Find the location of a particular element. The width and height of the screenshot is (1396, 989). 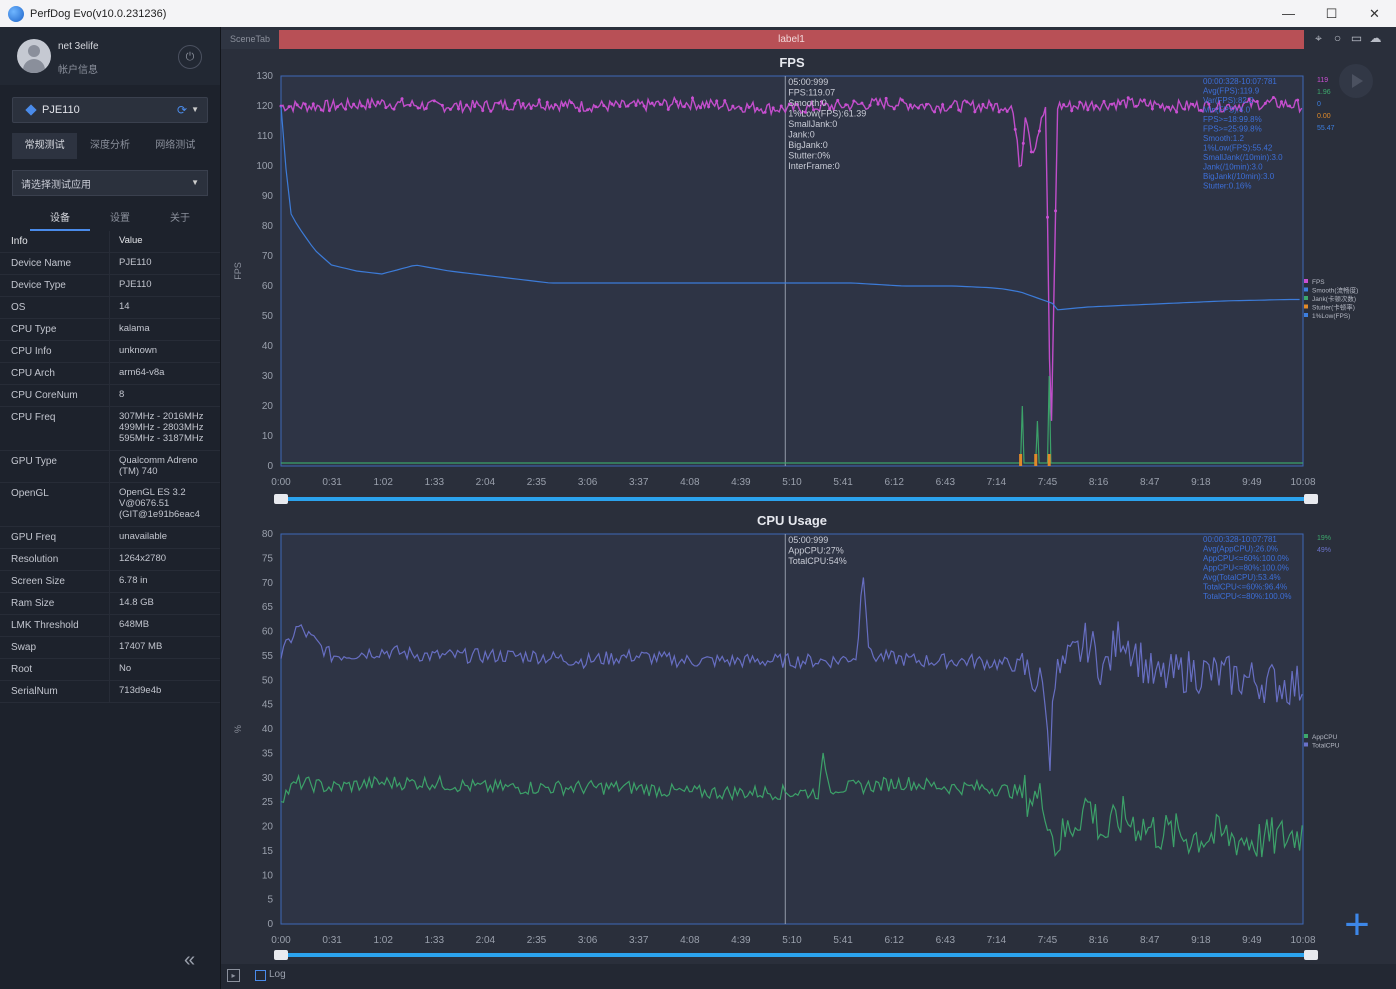

right-value: 1.96 is located at coordinates (1324, 92).